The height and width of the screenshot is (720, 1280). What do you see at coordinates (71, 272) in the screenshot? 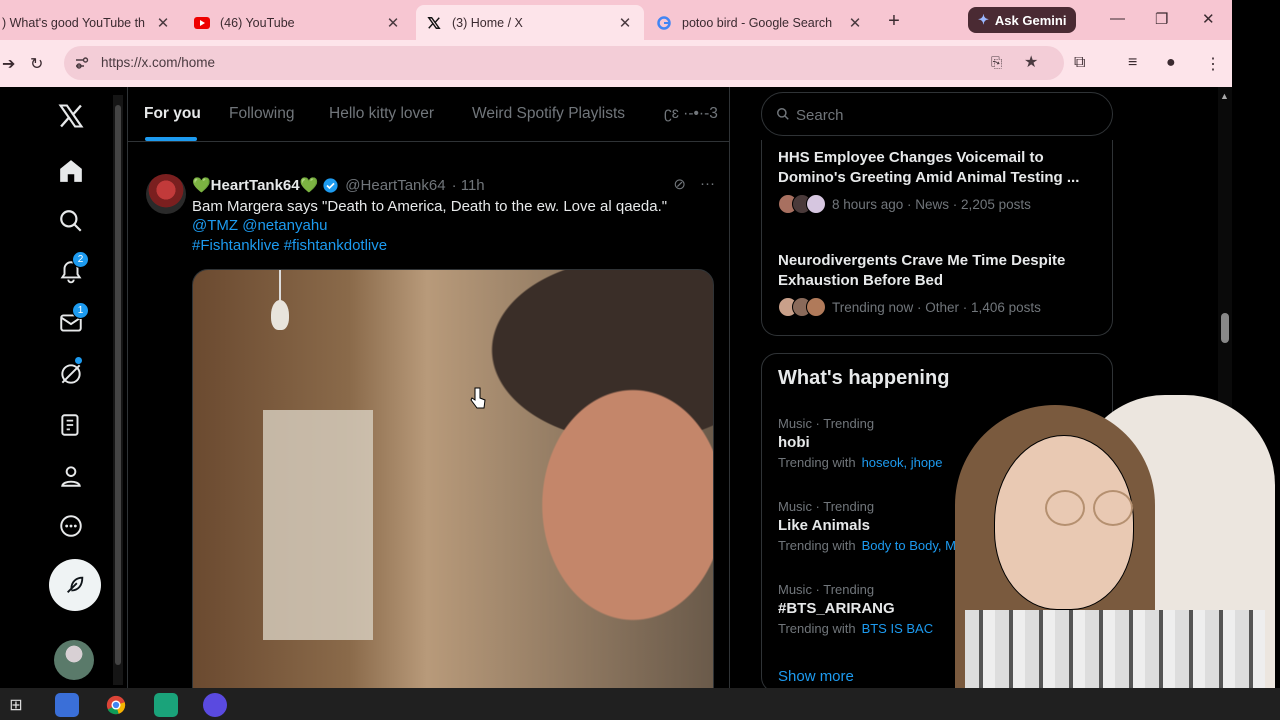
I see `notifications-bell-icon: 2` at bounding box center [71, 272].